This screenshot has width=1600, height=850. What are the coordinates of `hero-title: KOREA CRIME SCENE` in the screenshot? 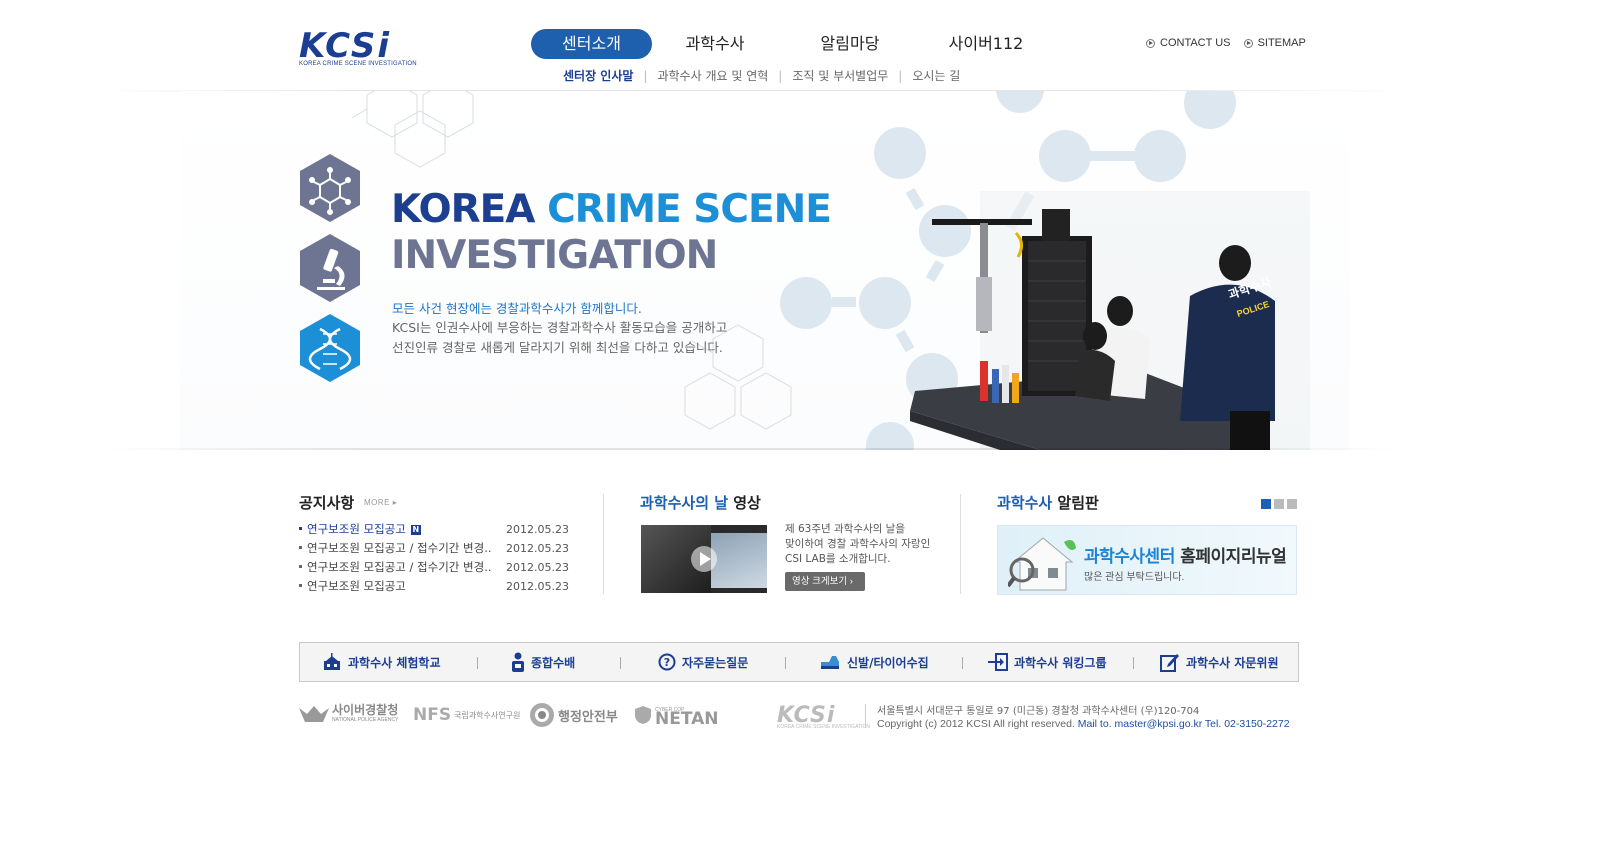 It's located at (611, 210).